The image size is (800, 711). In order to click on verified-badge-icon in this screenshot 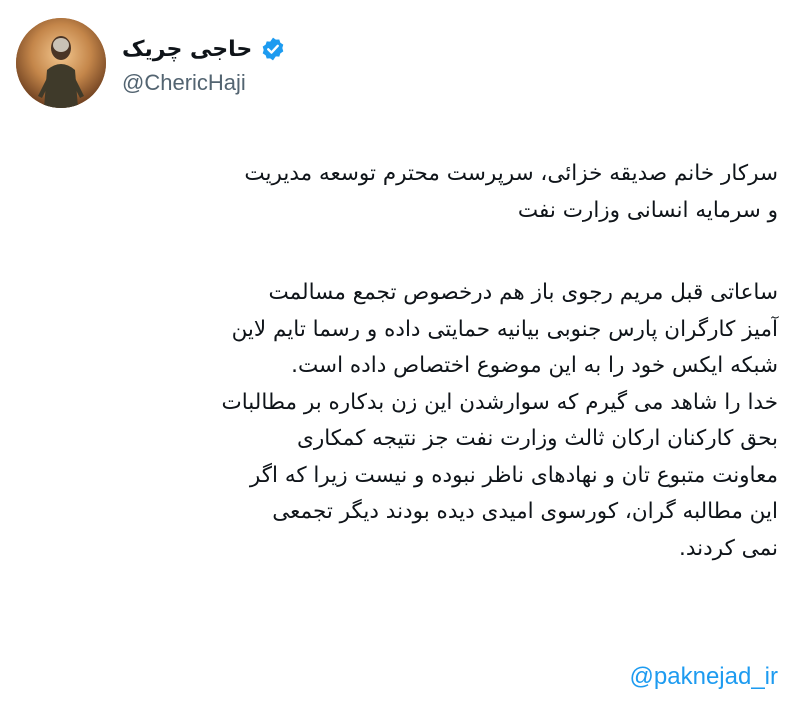, I will do `click(273, 49)`.